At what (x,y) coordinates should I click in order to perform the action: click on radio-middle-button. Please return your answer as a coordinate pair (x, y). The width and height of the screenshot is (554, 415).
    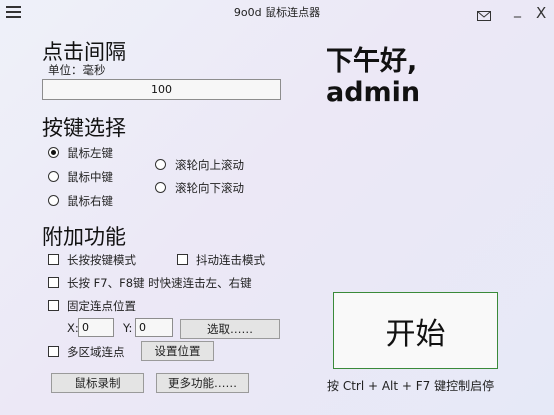
    Looking at the image, I should click on (53, 176).